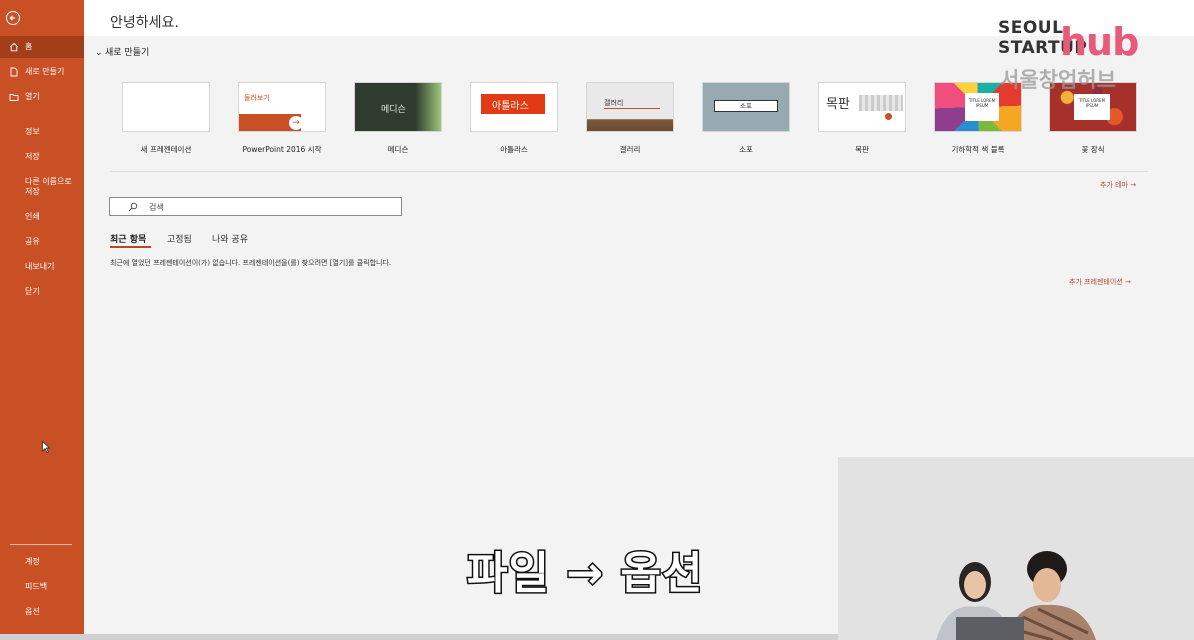 The image size is (1194, 640). I want to click on sidebar-item-home: 홈, so click(42, 47).